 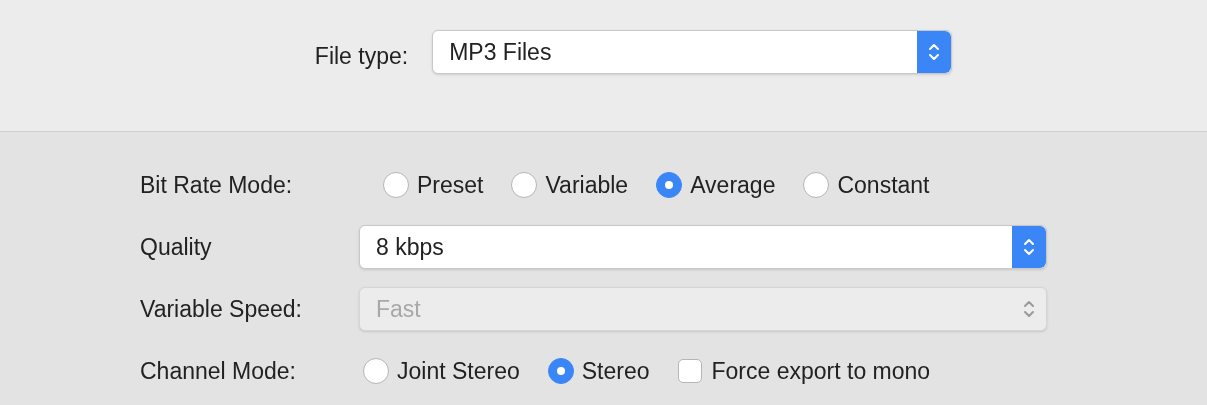 What do you see at coordinates (361, 56) in the screenshot?
I see `file-type-label: File type:` at bounding box center [361, 56].